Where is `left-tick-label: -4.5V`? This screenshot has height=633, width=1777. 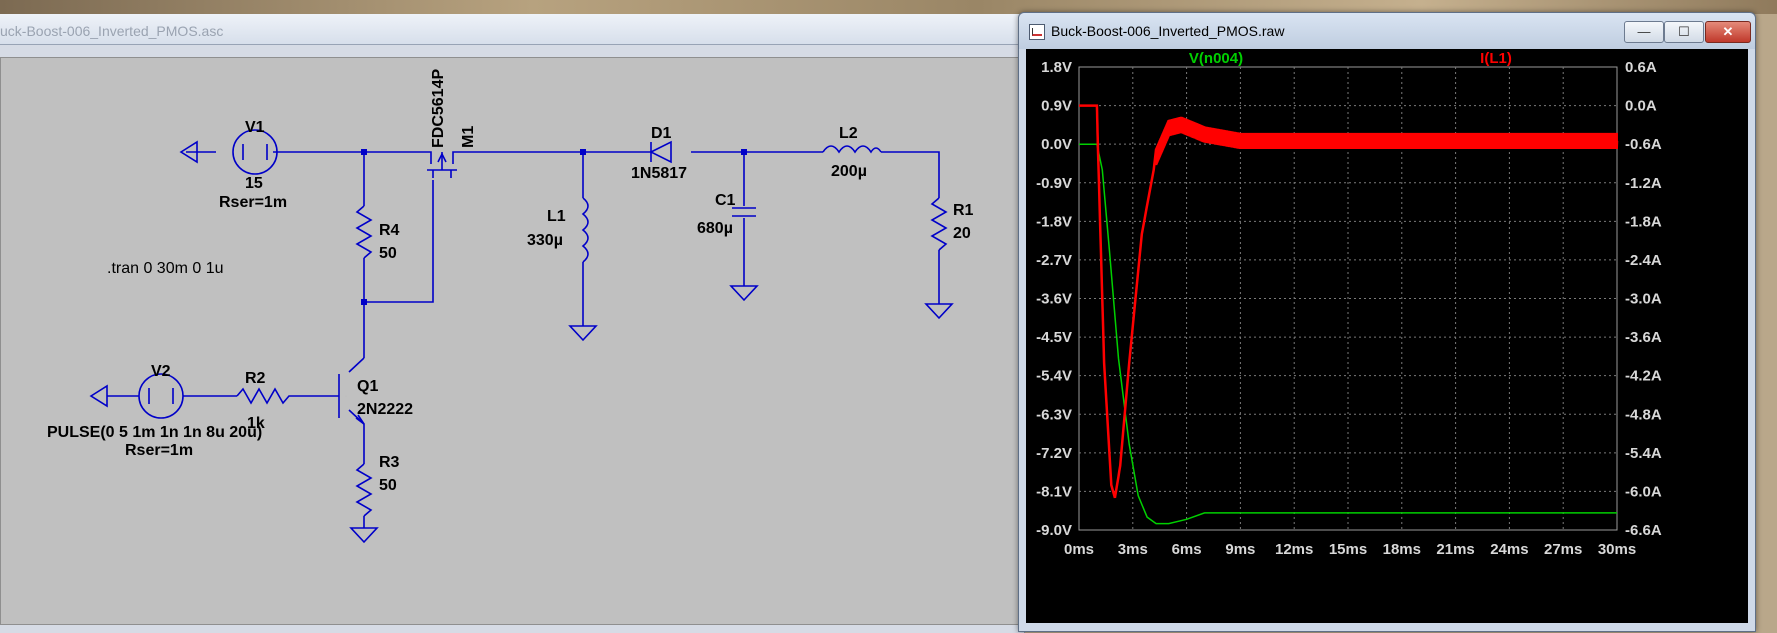 left-tick-label: -4.5V is located at coordinates (1054, 337).